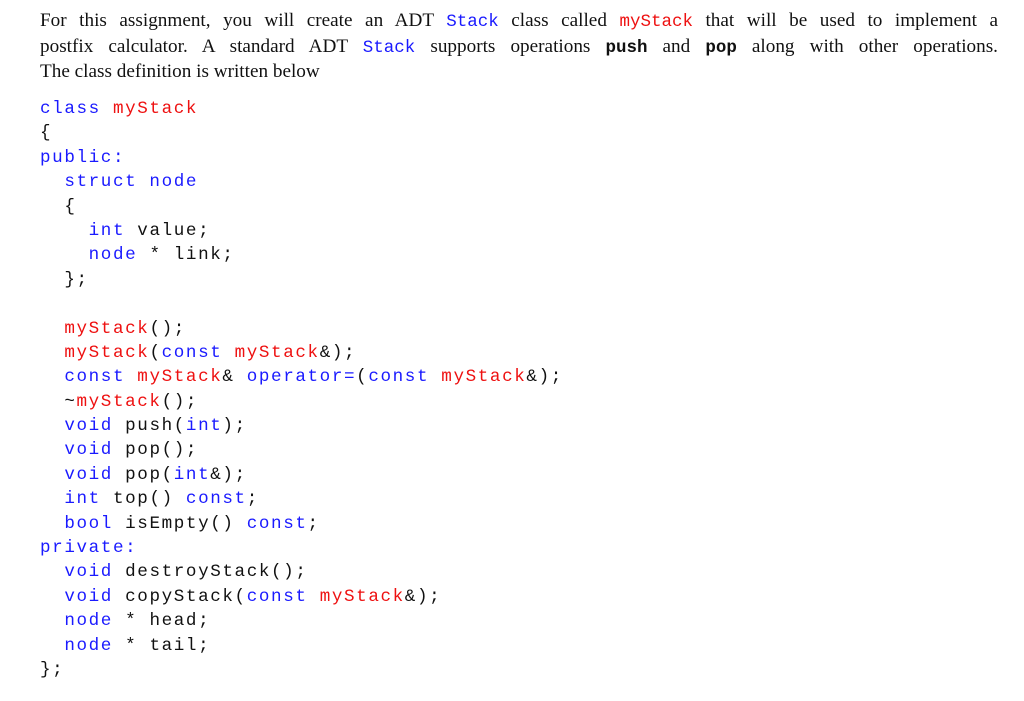 The height and width of the screenshot is (701, 1024). I want to click on intro-line-3: The class definition is written below, so click(519, 72).